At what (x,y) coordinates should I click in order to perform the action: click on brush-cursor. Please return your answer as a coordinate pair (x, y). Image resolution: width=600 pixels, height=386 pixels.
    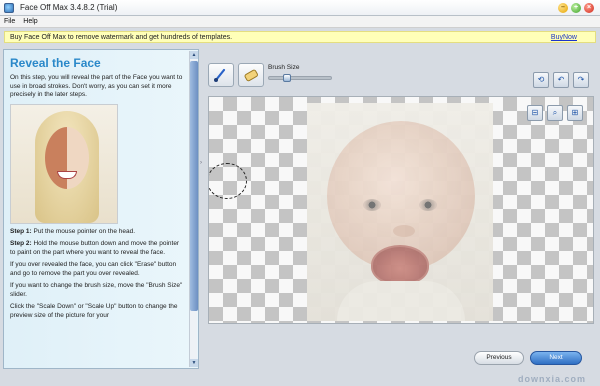
    Looking at the image, I should click on (228, 181).